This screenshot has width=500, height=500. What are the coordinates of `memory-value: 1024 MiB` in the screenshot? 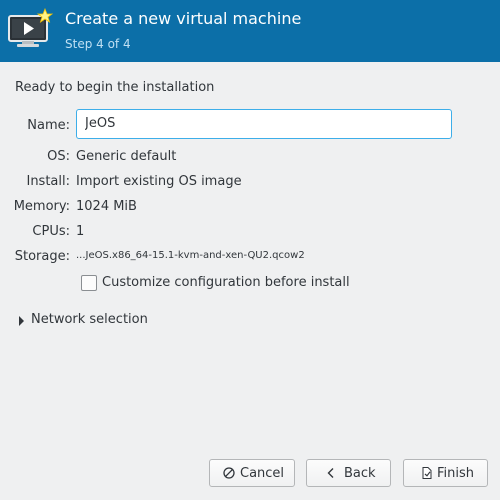 It's located at (106, 206).